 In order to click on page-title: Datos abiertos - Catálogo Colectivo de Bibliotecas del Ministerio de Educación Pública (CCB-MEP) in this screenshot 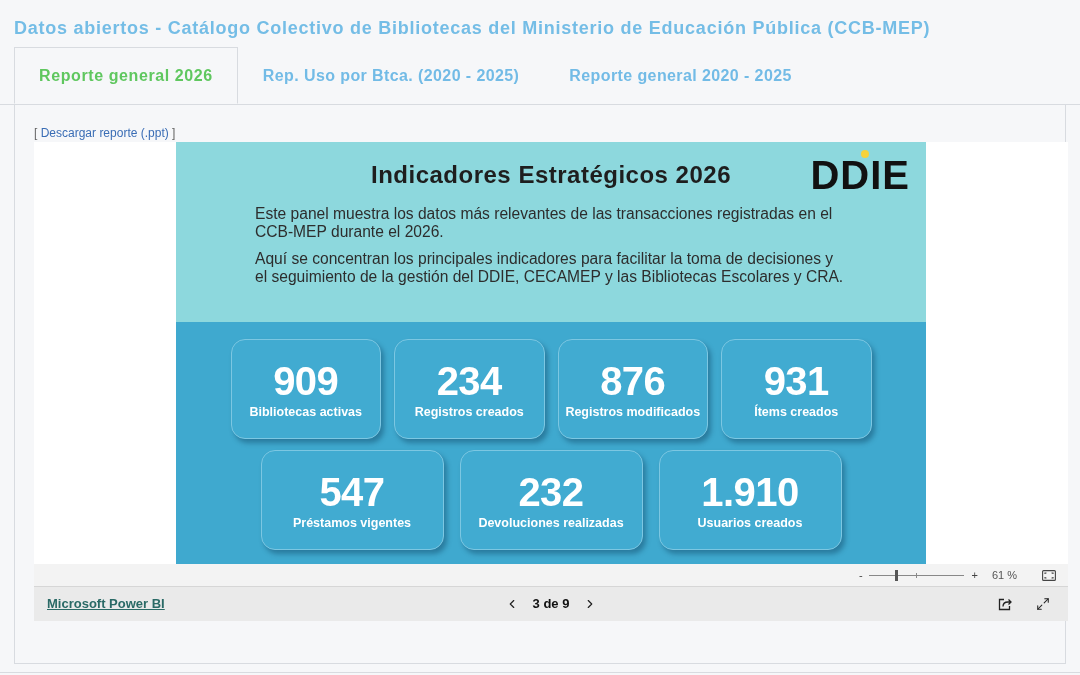, I will do `click(472, 28)`.